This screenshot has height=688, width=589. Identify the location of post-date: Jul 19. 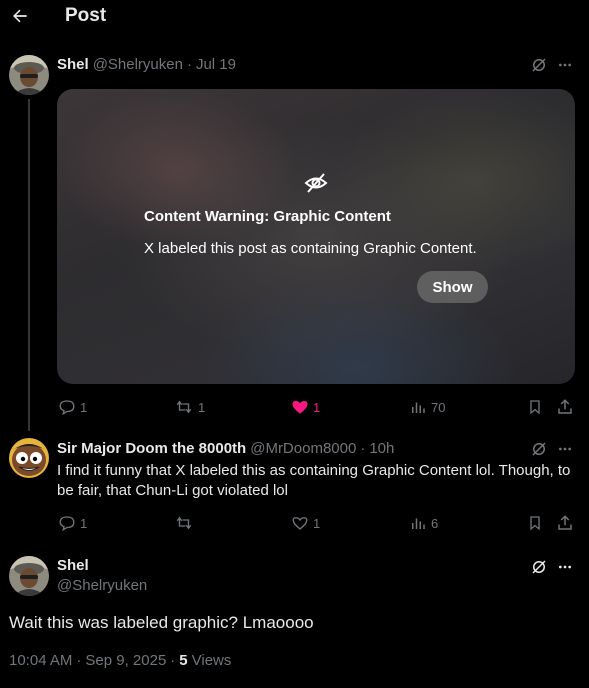
(216, 64).